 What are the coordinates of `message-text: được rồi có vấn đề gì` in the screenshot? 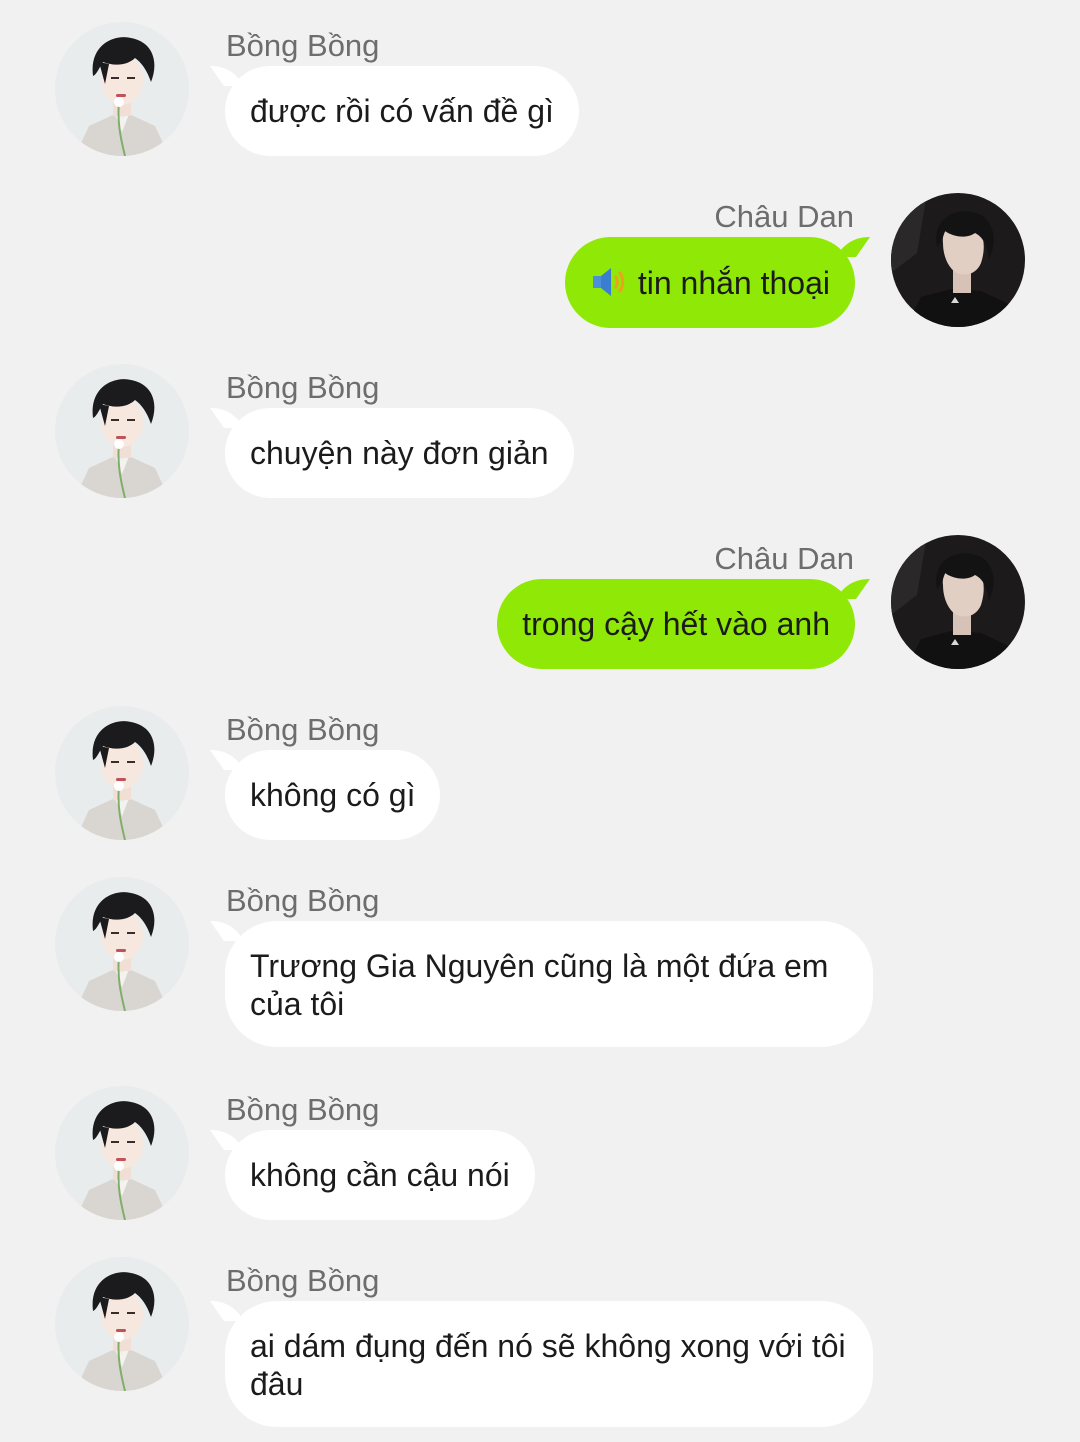 It's located at (402, 111).